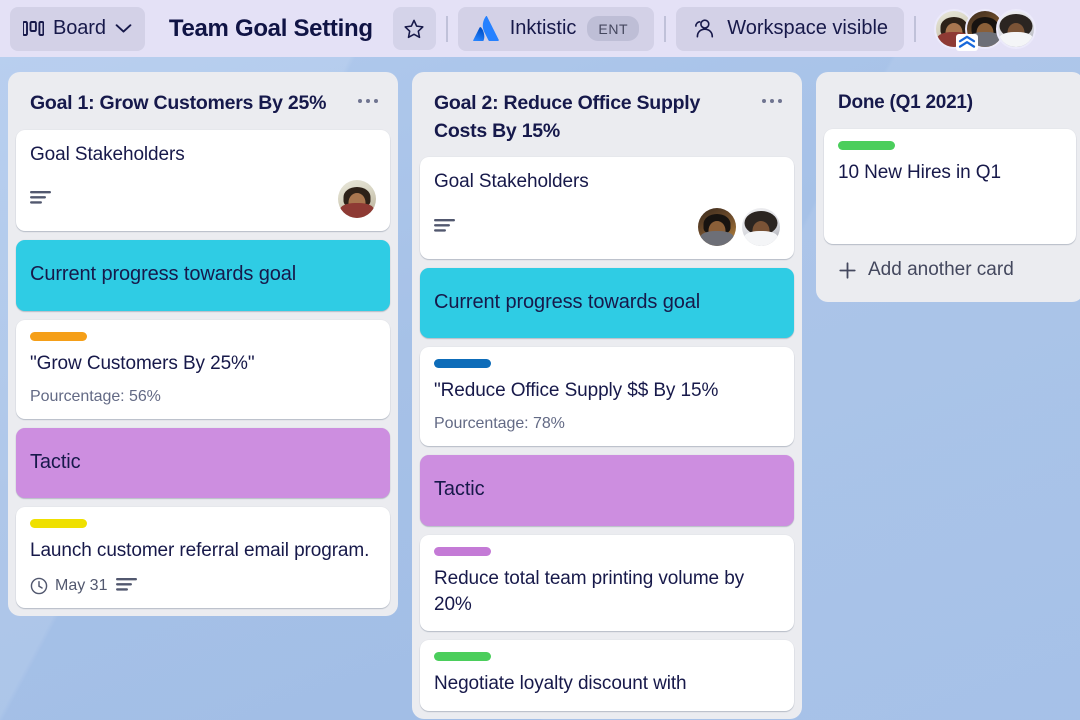 The height and width of the screenshot is (720, 1080). What do you see at coordinates (39, 586) in the screenshot?
I see `clock-icon` at bounding box center [39, 586].